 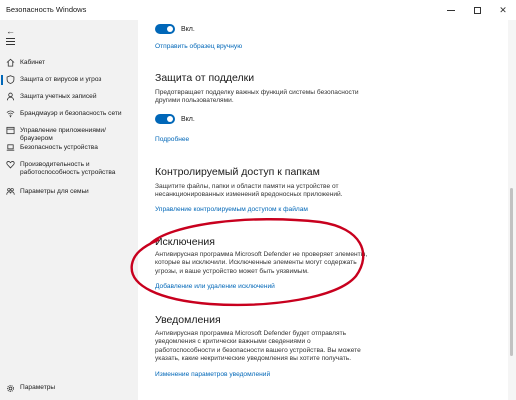 I want to click on more-info-link: Подробнее, so click(x=172, y=139).